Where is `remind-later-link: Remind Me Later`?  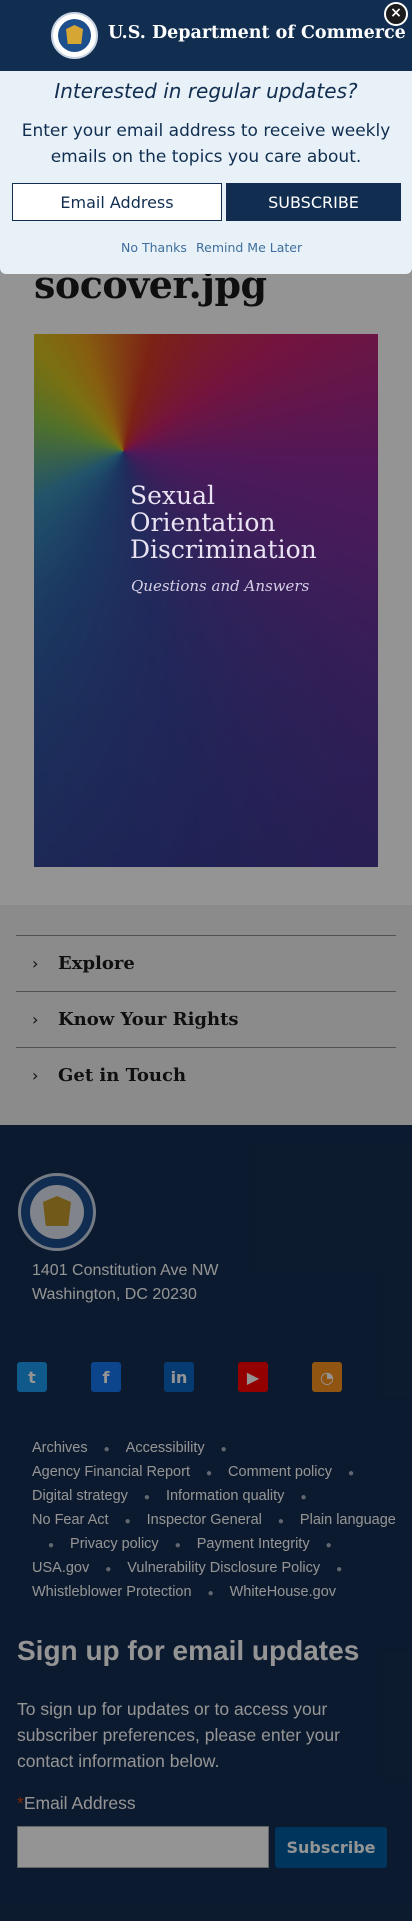
remind-later-link: Remind Me Later is located at coordinates (249, 247).